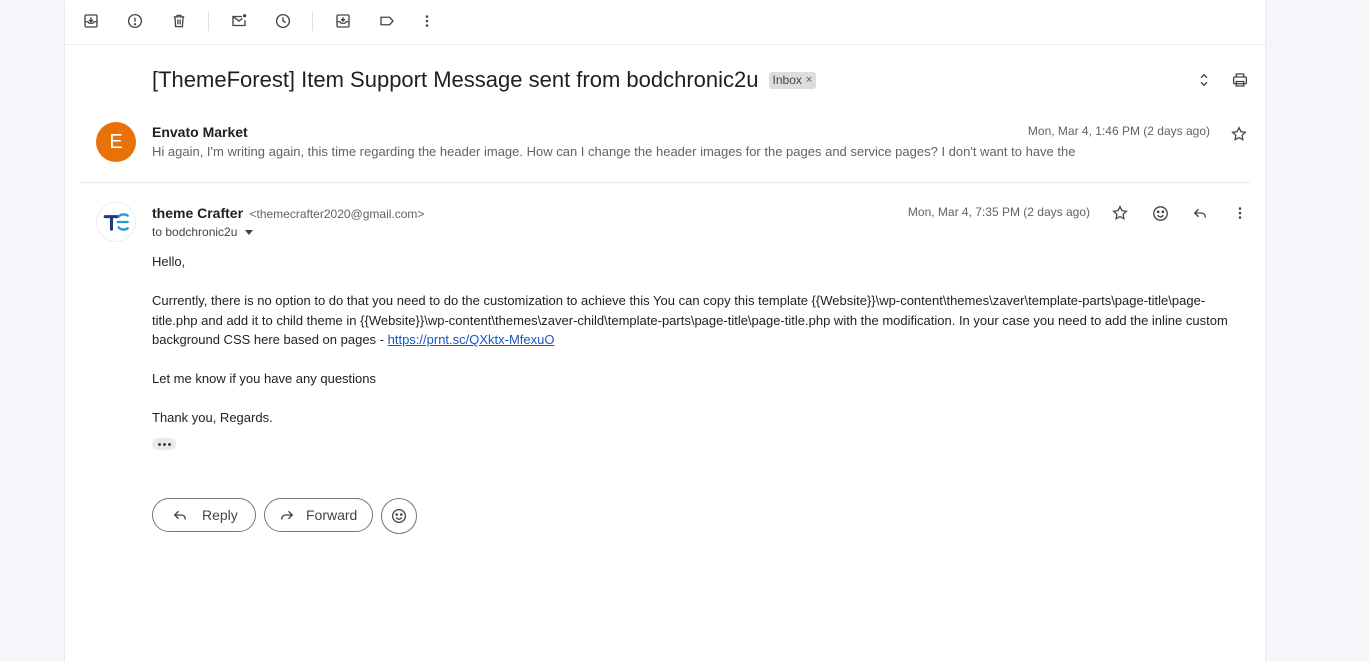  I want to click on reply-button: Reply, so click(204, 515).